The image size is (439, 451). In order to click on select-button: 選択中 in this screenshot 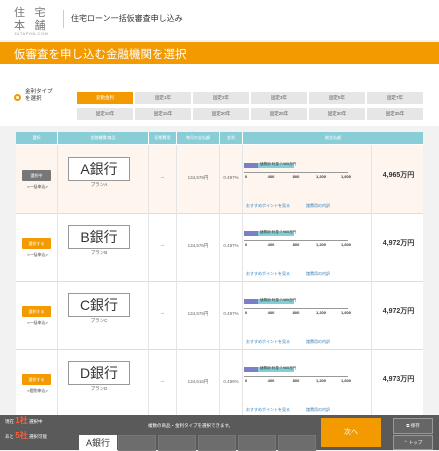, I will do `click(36, 175)`.